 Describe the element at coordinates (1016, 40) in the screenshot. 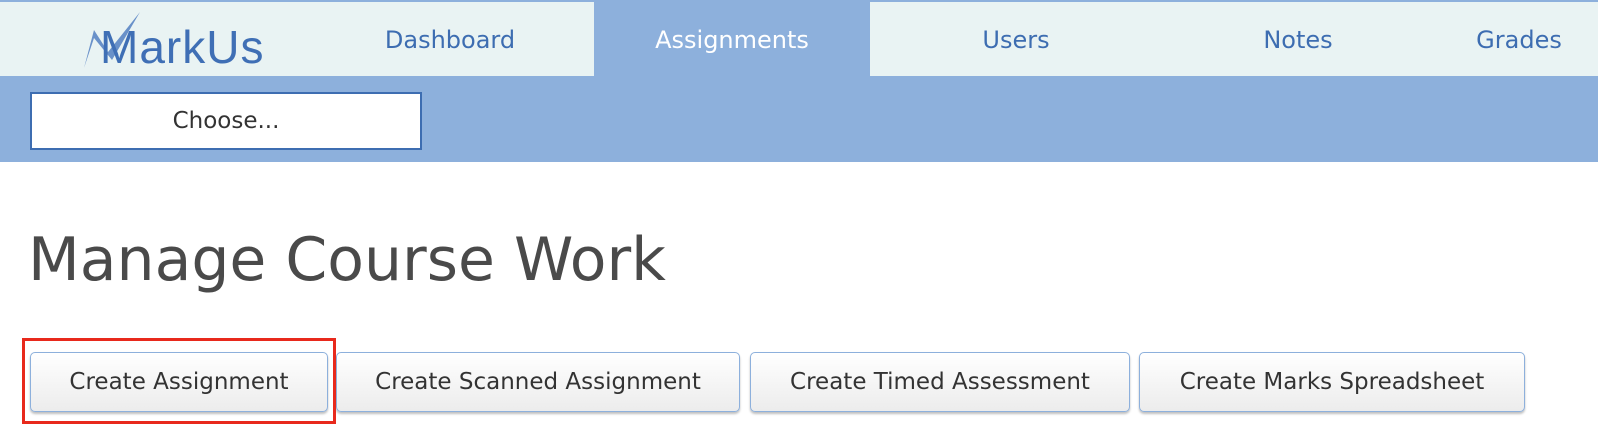

I see `nav-tab-users: Users` at that location.